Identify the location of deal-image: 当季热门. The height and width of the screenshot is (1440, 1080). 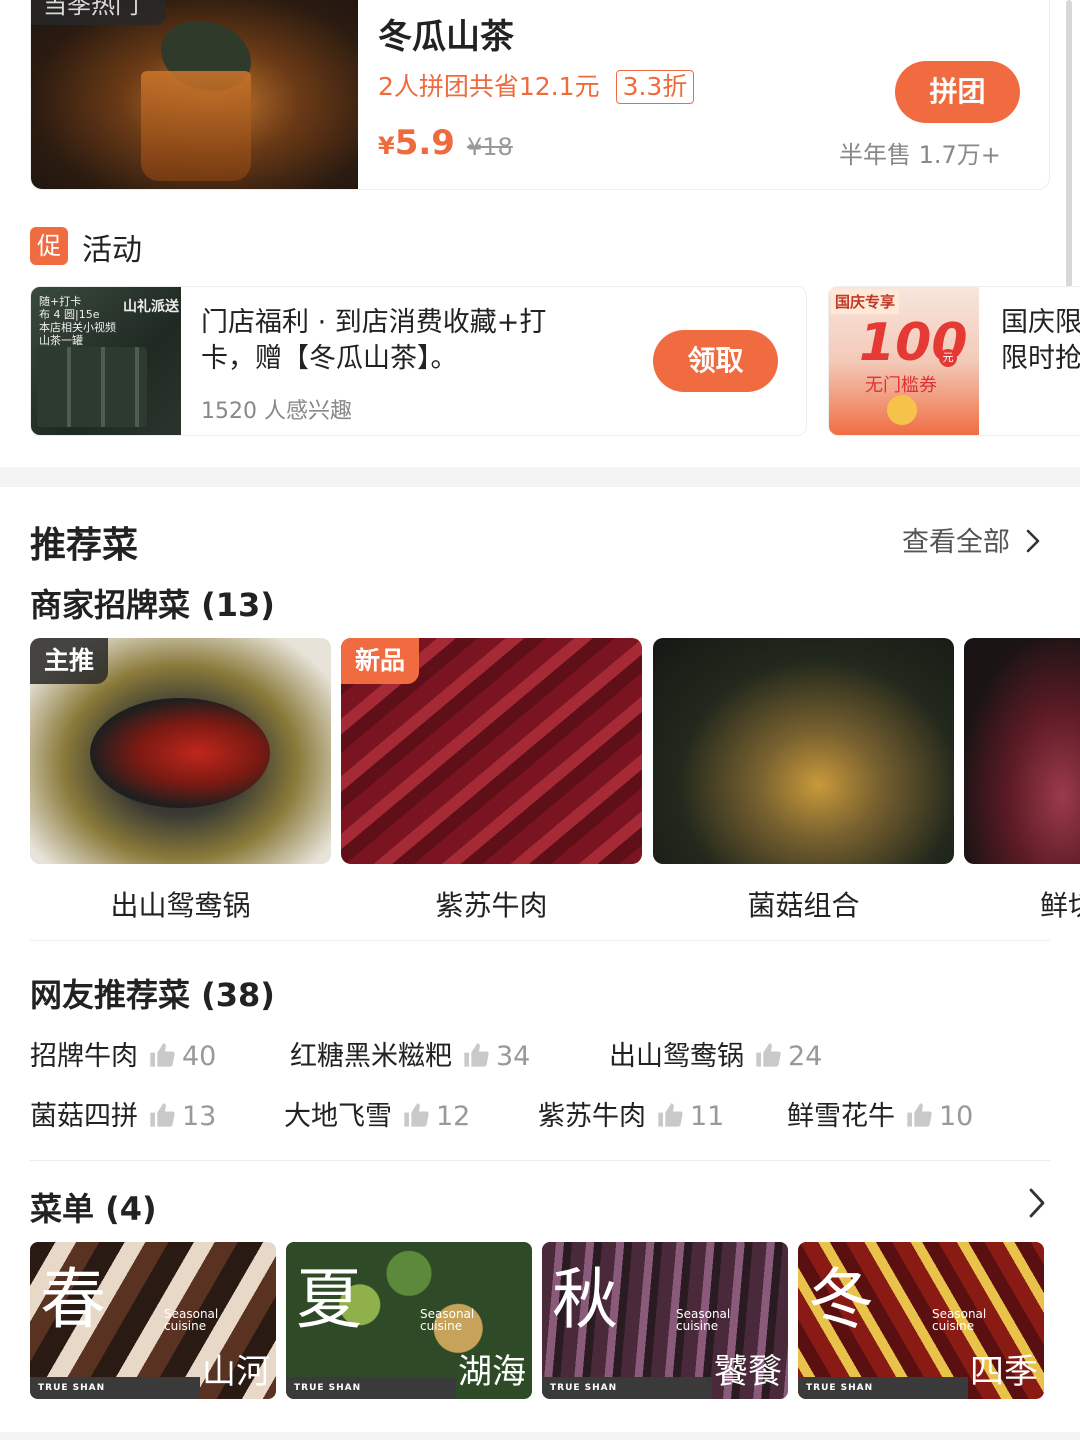
(194, 94).